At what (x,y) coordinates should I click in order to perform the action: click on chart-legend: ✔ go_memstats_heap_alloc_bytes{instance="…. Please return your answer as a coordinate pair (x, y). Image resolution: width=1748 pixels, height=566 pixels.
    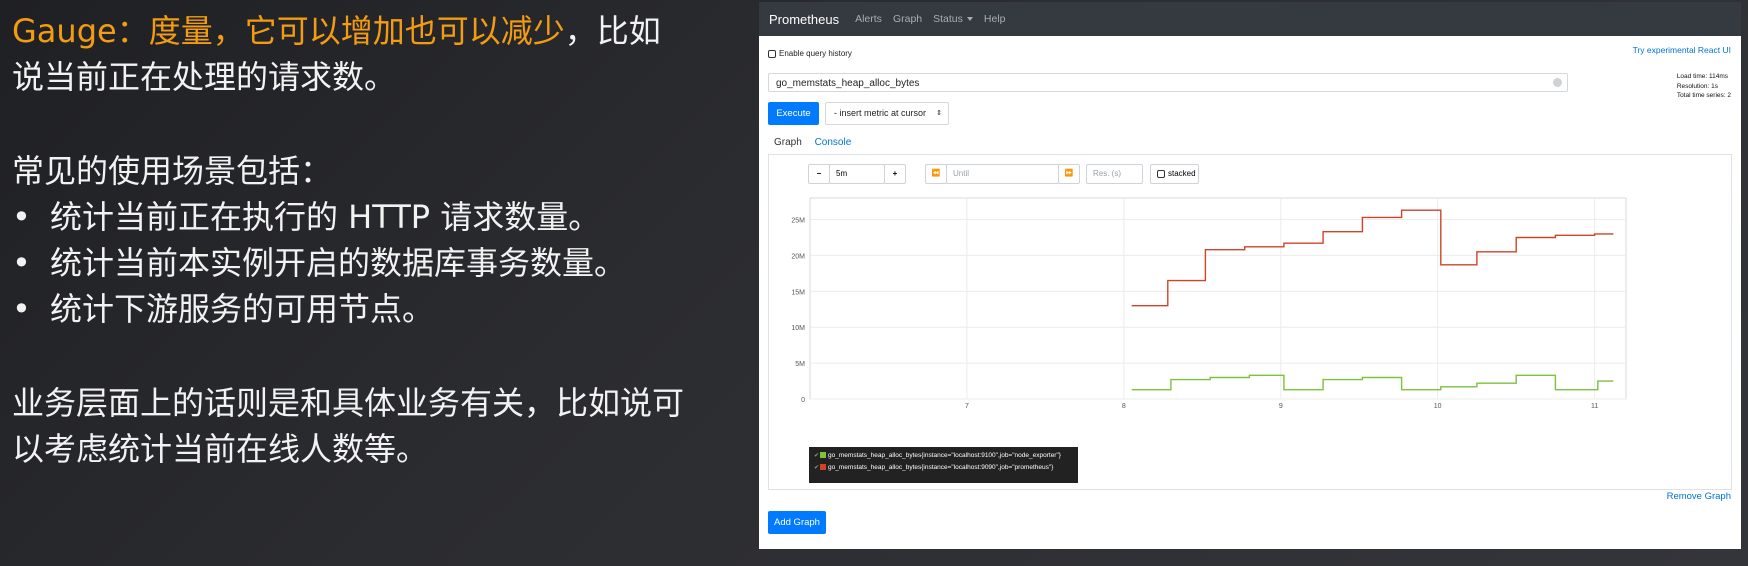
    Looking at the image, I should click on (943, 465).